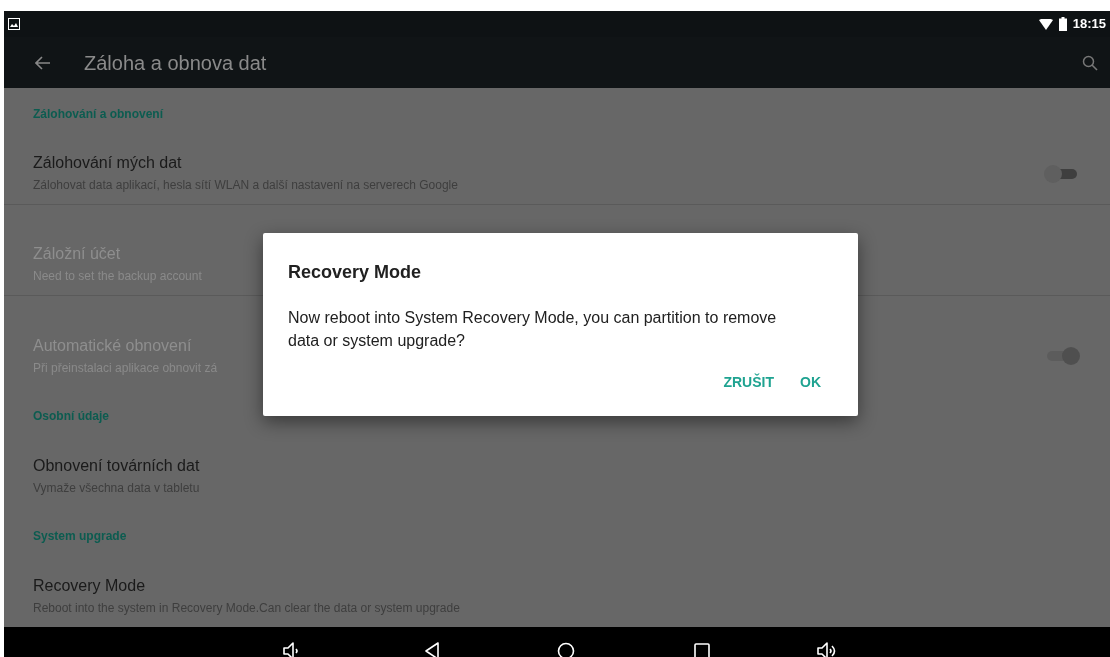  I want to click on battery-icon, so click(1062, 24).